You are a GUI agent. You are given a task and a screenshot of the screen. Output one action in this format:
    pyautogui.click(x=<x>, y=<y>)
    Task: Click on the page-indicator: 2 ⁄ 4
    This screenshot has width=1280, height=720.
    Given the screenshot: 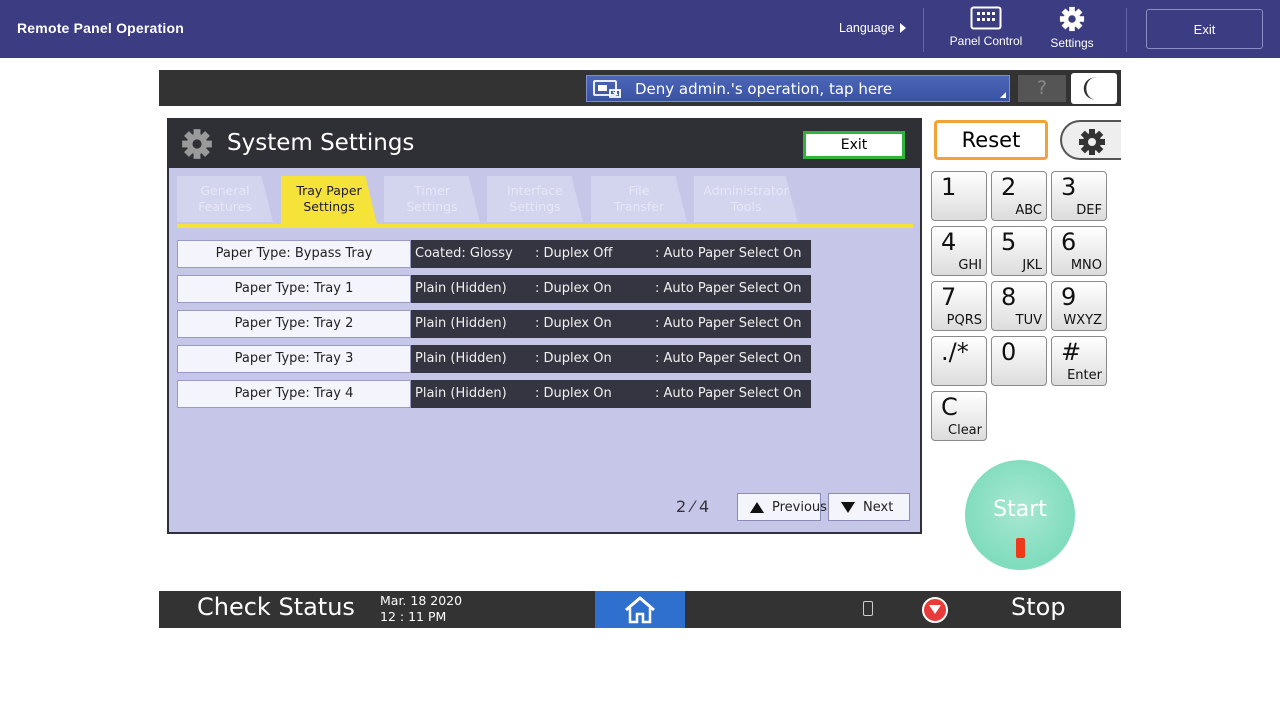 What is the action you would take?
    pyautogui.click(x=693, y=506)
    